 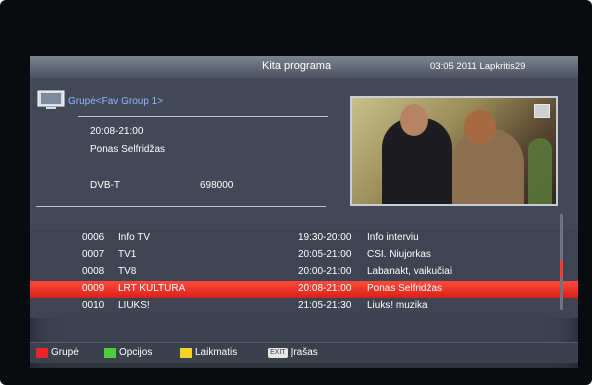 I want to click on program-title: Ponas Selfridžas, so click(x=405, y=288).